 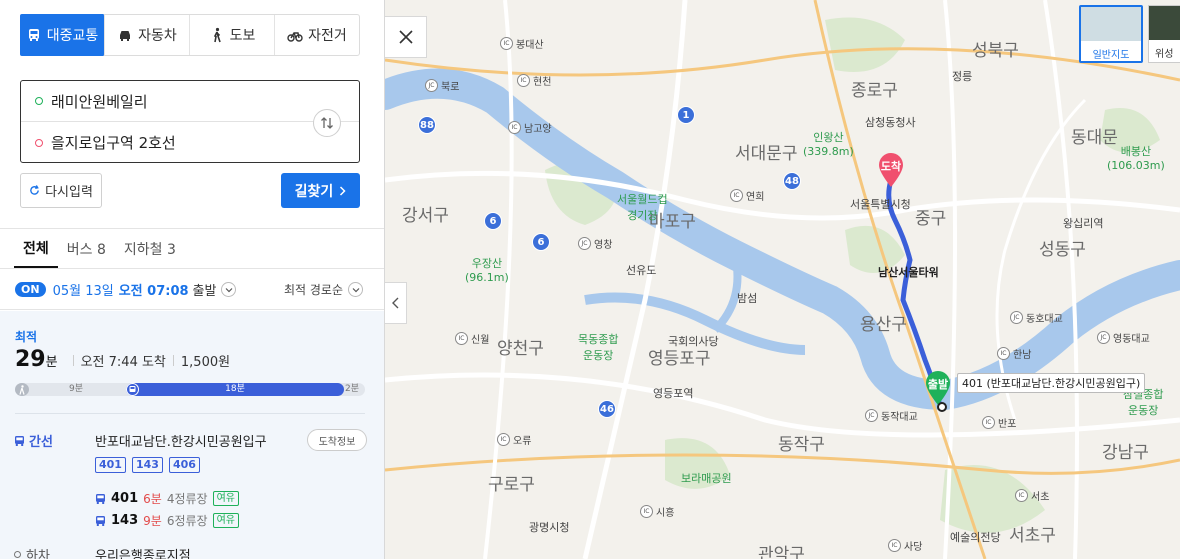 What do you see at coordinates (242, 36) in the screenshot?
I see `mode-label: 도보` at bounding box center [242, 36].